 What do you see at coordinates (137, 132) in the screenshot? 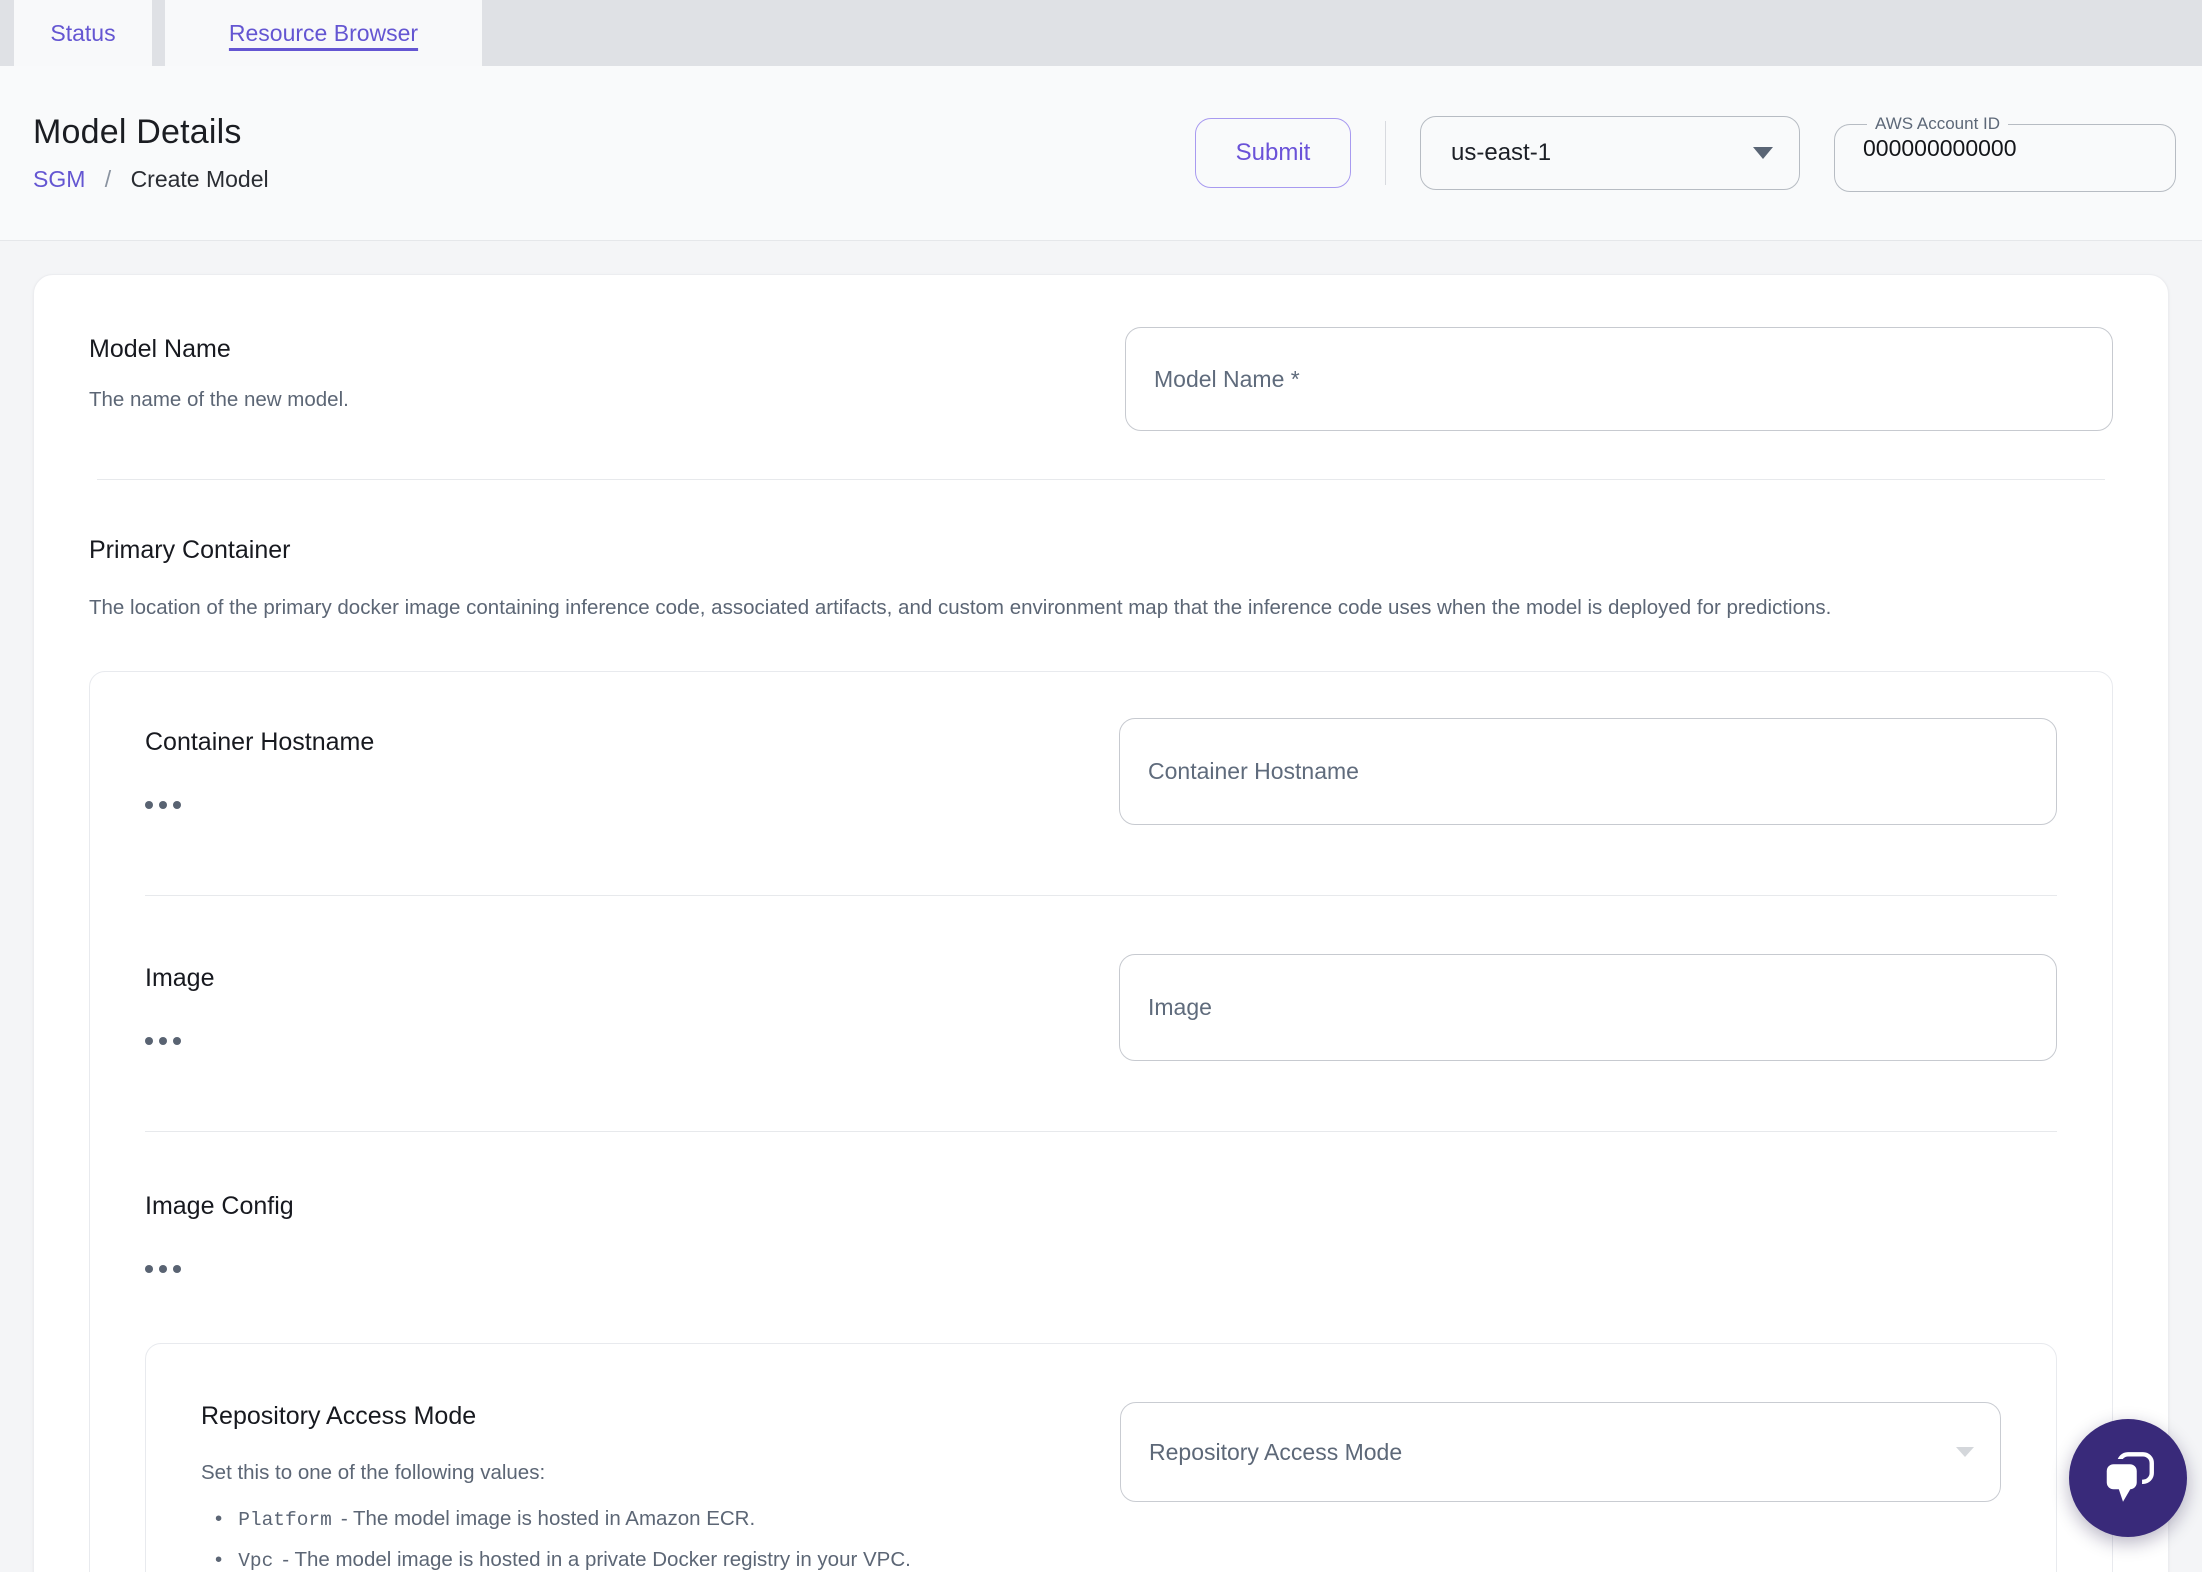
I see `page-title: Model Details` at bounding box center [137, 132].